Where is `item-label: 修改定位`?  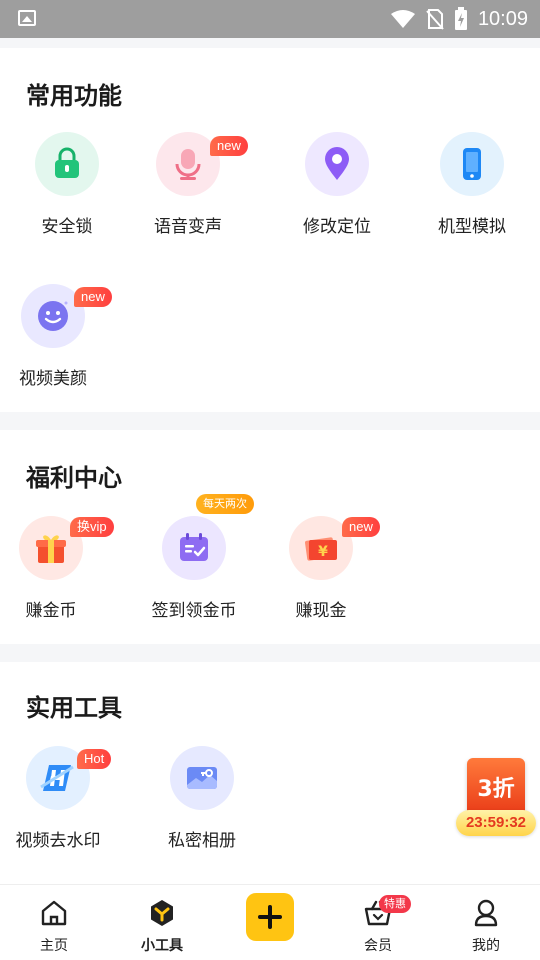
item-label: 修改定位 is located at coordinates (337, 227).